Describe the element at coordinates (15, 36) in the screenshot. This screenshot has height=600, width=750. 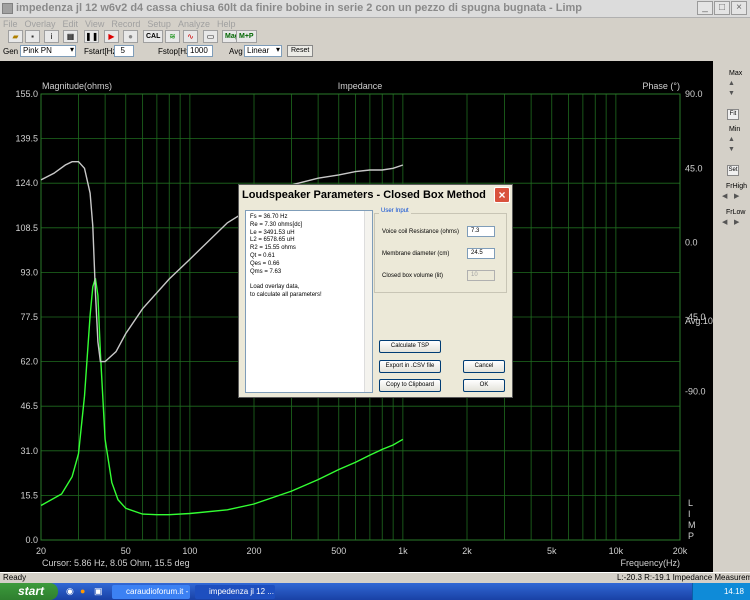
I see `open-folder-icon: ▰` at that location.